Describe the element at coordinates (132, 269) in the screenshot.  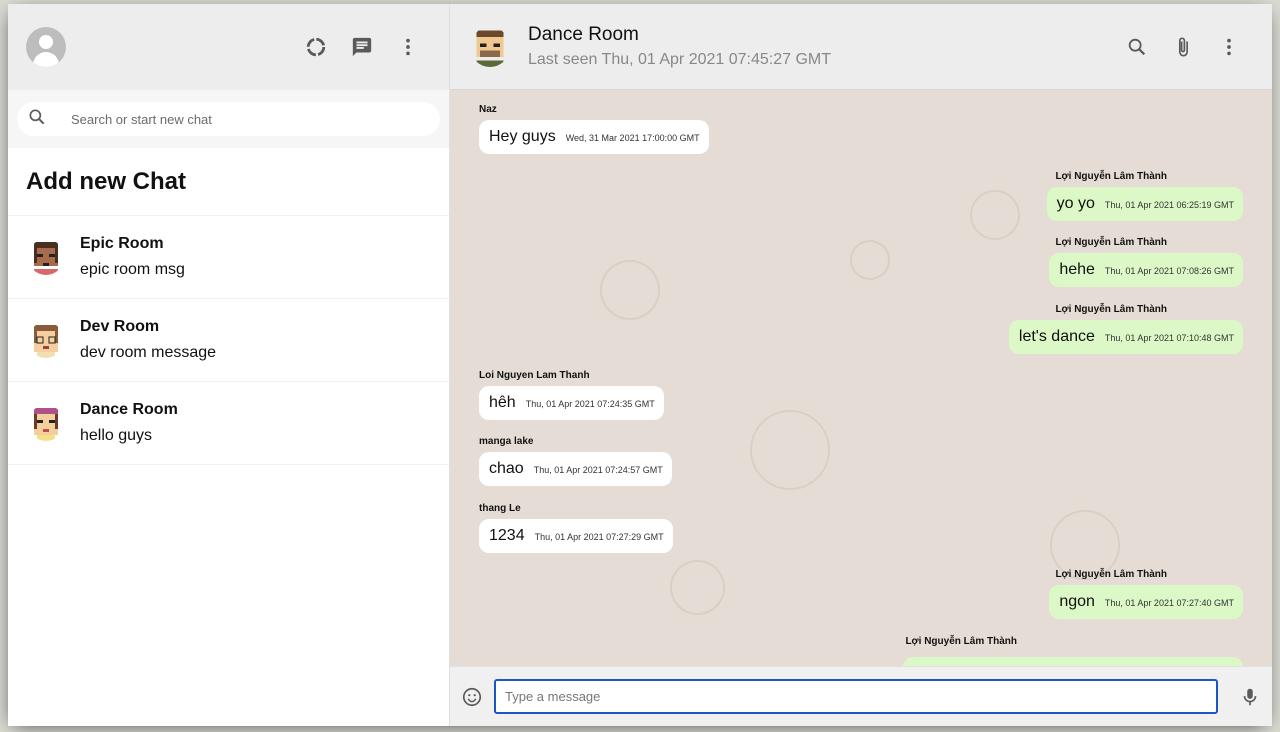
I see `chat-last-message: epic room msg` at that location.